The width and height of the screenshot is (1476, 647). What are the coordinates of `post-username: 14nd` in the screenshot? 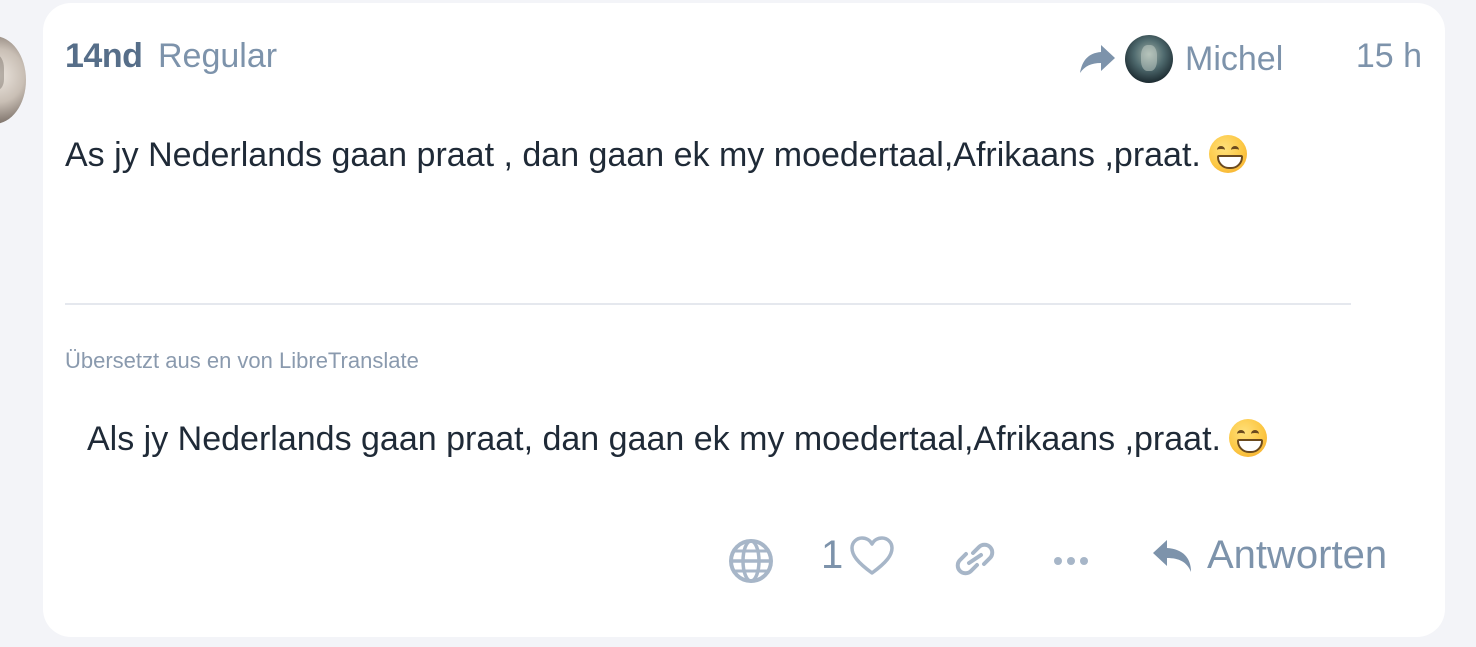 It's located at (104, 56).